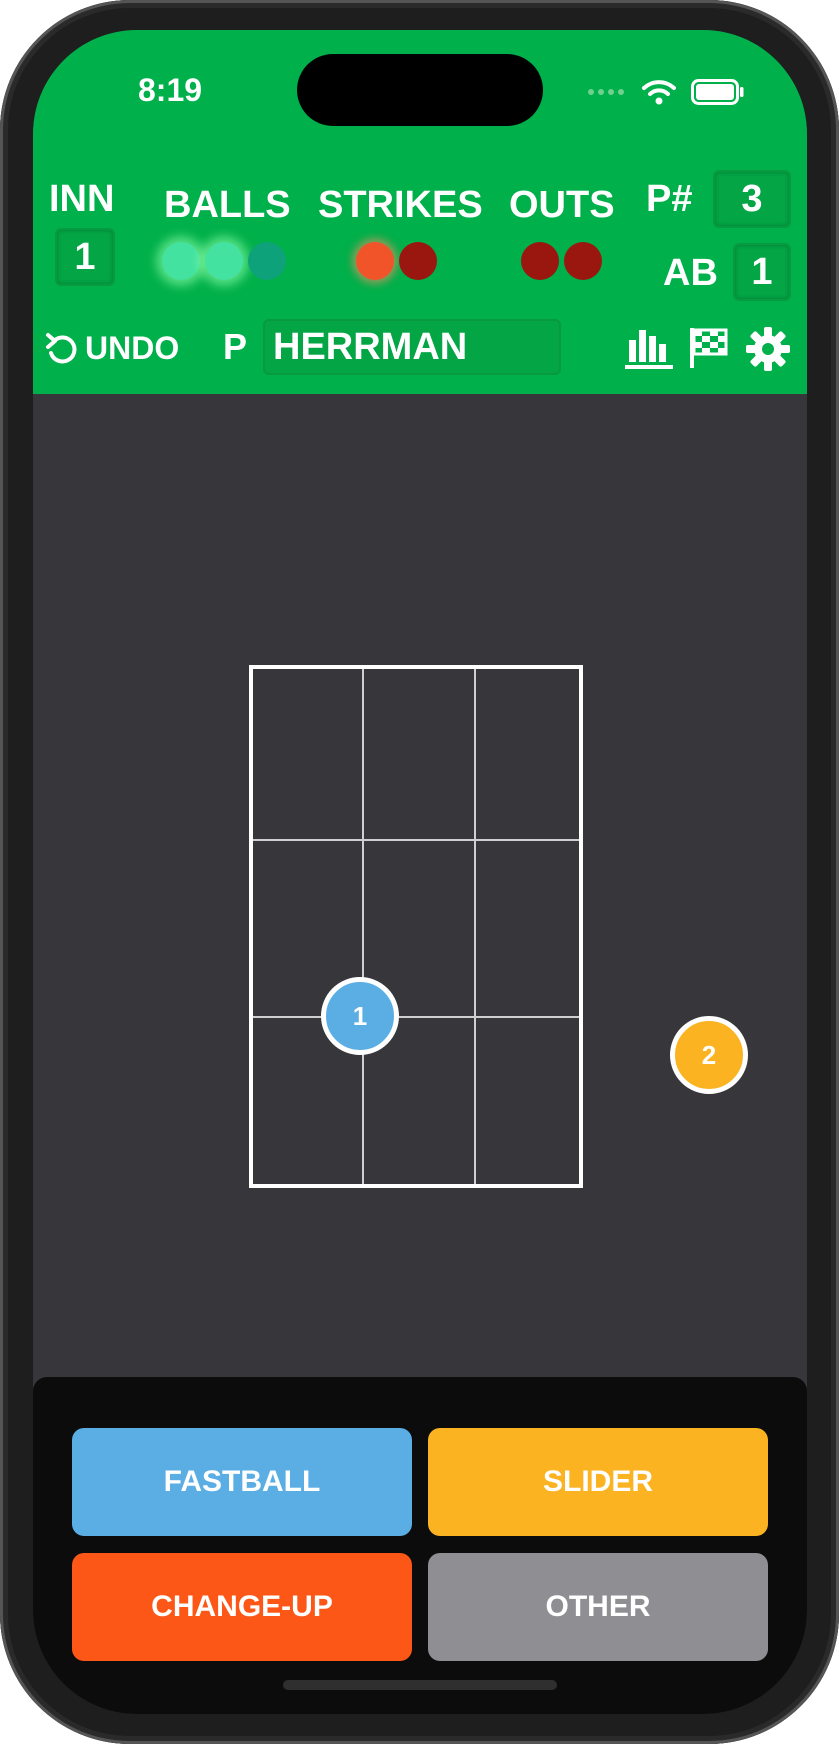  I want to click on checkered-flag-icon, so click(709, 348).